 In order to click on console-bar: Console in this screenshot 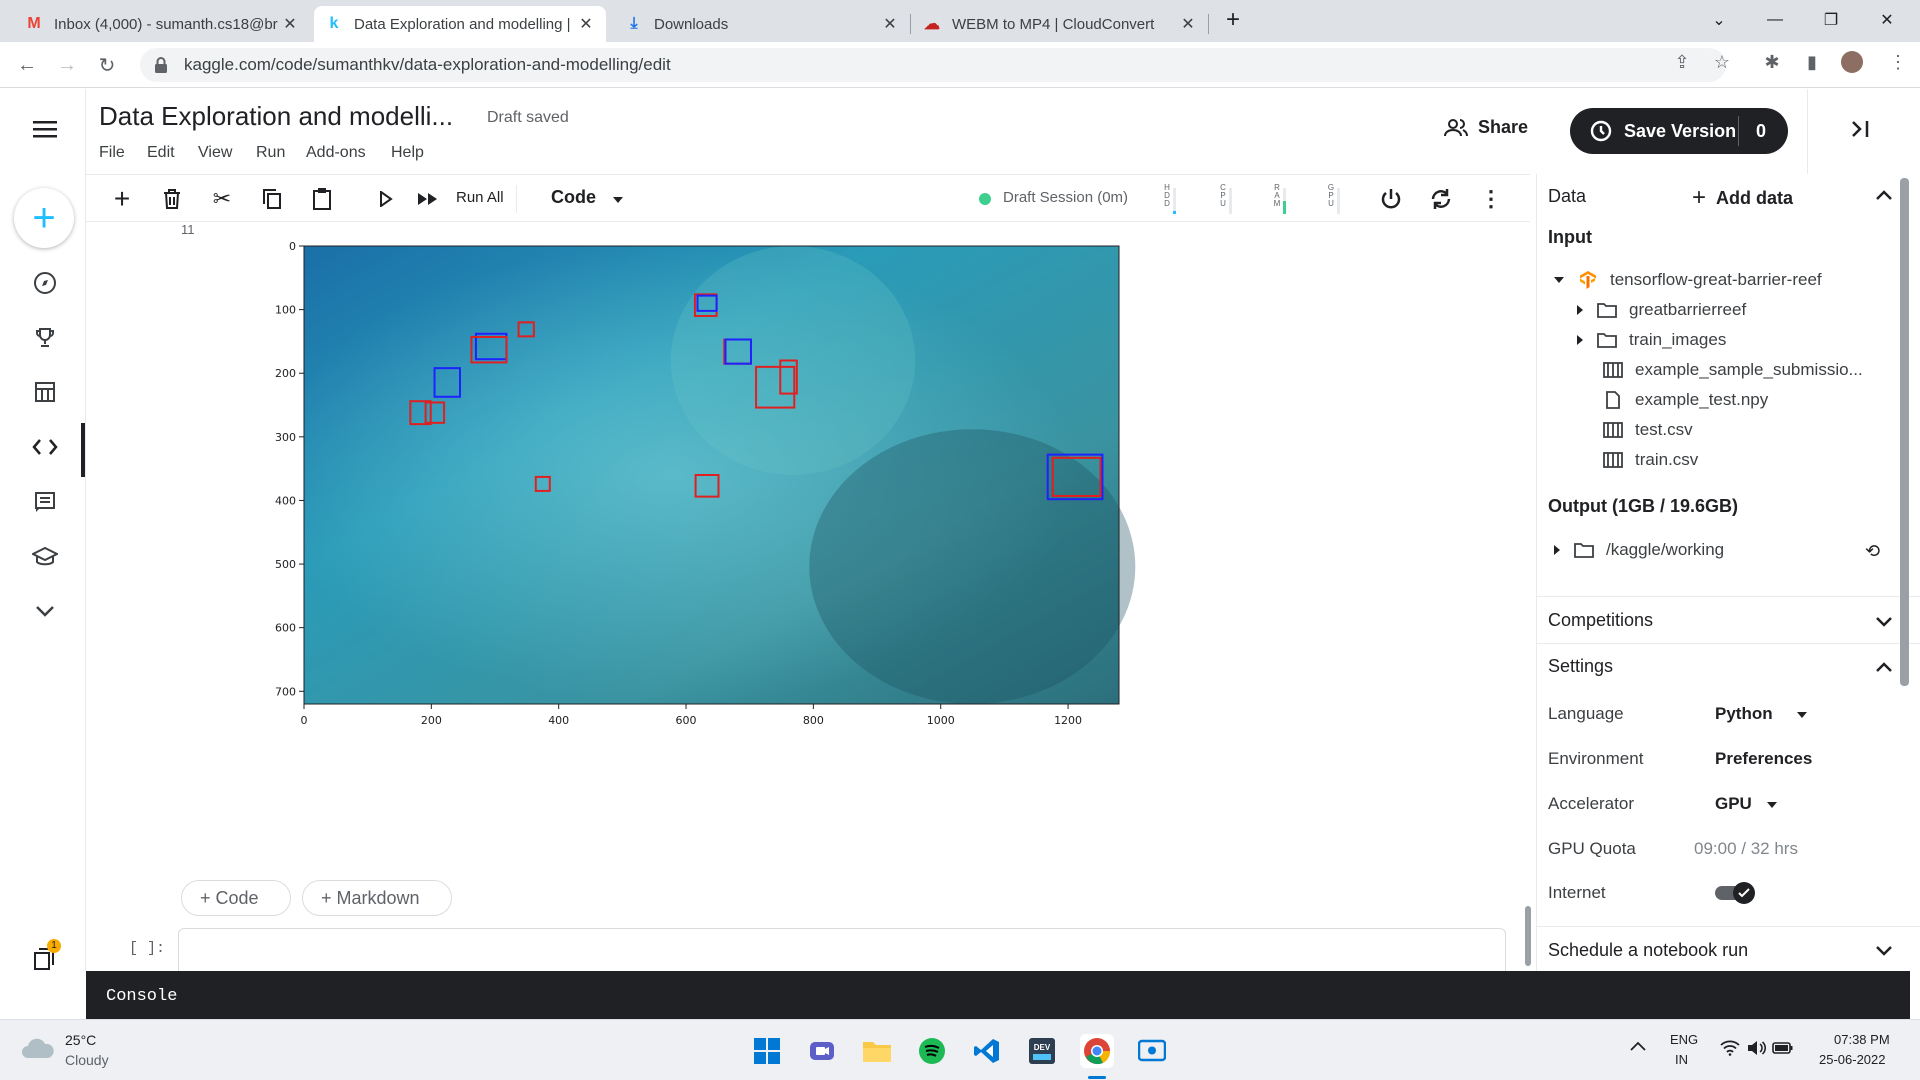, I will do `click(998, 995)`.